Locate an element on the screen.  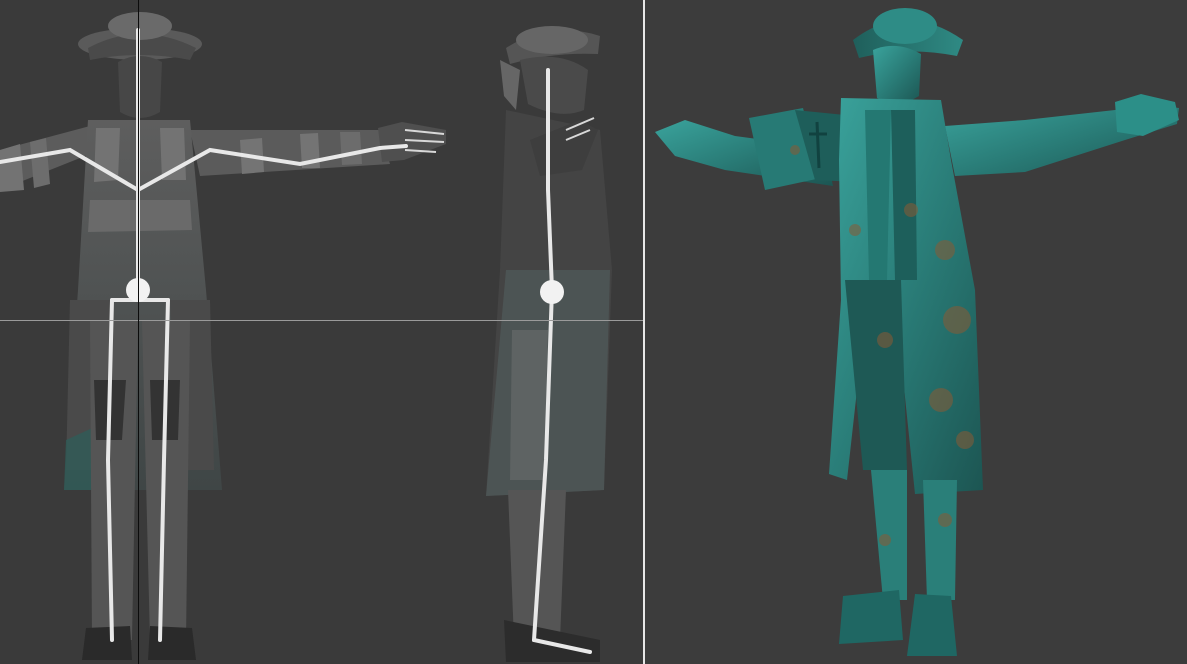
viewport-grid-vertical-axis is located at coordinates (138, 332).